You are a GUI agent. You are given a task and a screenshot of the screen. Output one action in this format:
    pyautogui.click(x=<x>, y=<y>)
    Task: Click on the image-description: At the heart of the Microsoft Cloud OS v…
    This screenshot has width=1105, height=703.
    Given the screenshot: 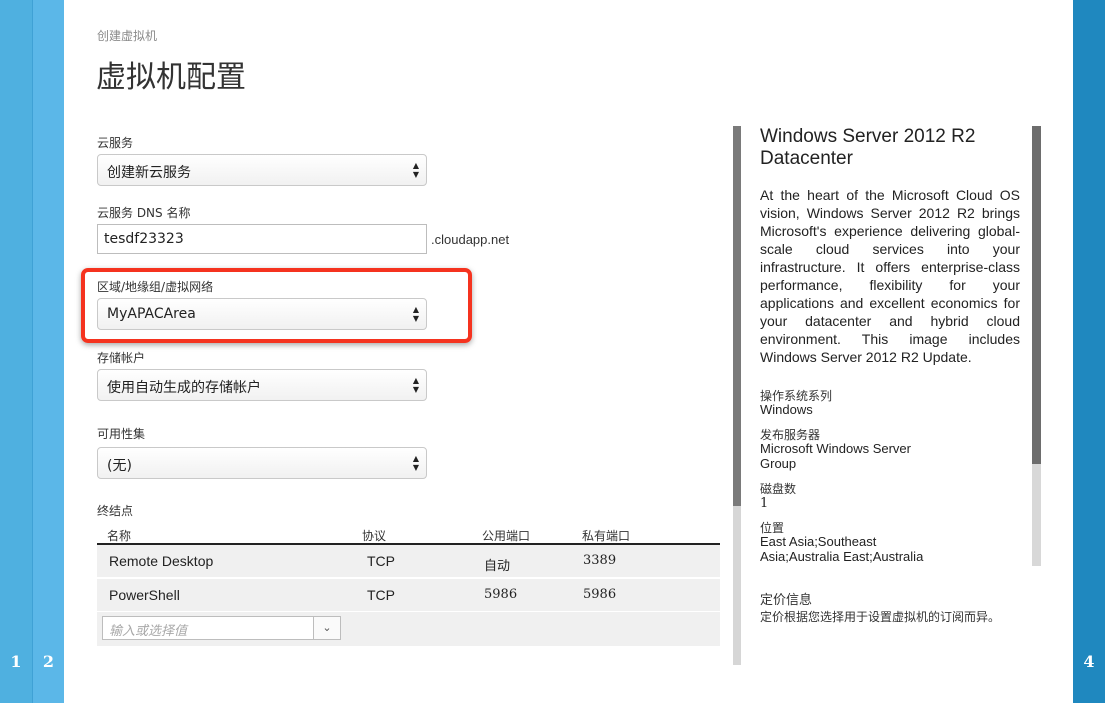 What is the action you would take?
    pyautogui.click(x=890, y=276)
    